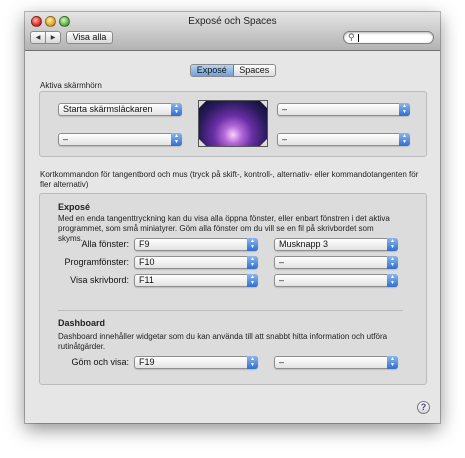  What do you see at coordinates (358, 38) in the screenshot?
I see `text-cursor` at bounding box center [358, 38].